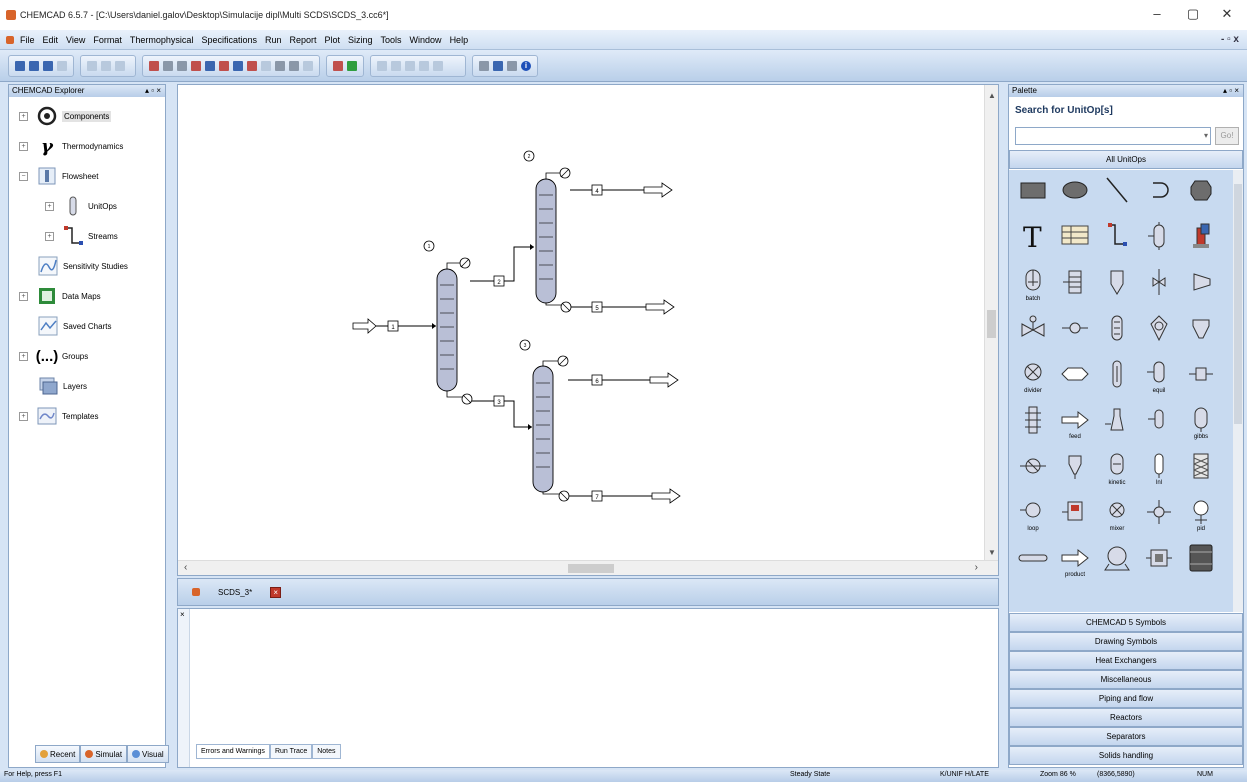  I want to click on category-reactors: Reactors, so click(1126, 717).